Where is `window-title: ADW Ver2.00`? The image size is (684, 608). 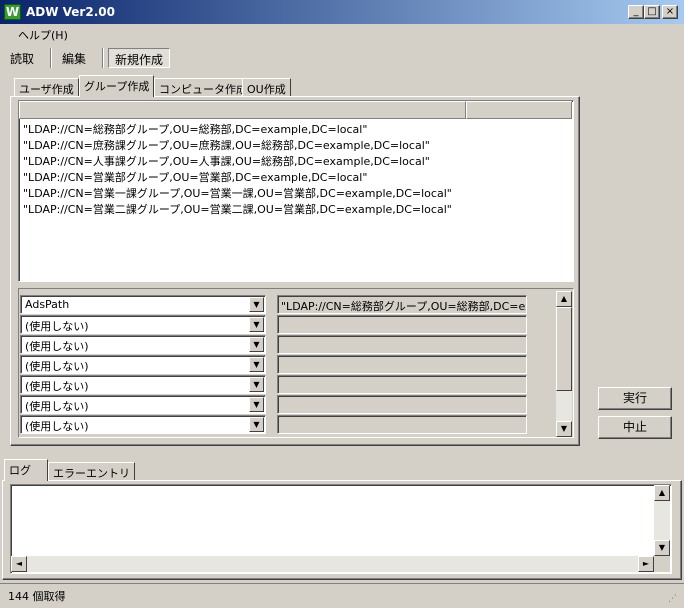
window-title: ADW Ver2.00 is located at coordinates (70, 12).